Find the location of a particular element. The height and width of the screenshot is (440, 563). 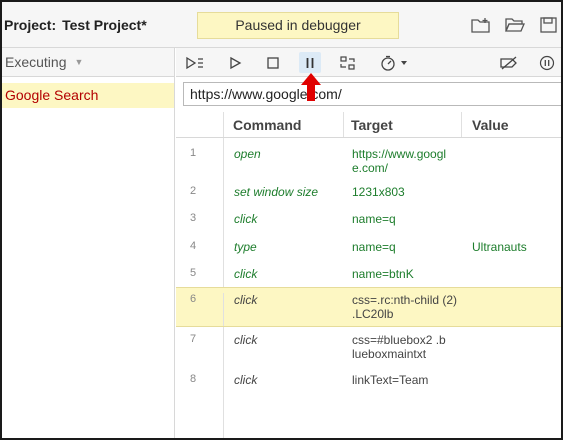

table-row: 8 click linkText=Team is located at coordinates (368, 381).